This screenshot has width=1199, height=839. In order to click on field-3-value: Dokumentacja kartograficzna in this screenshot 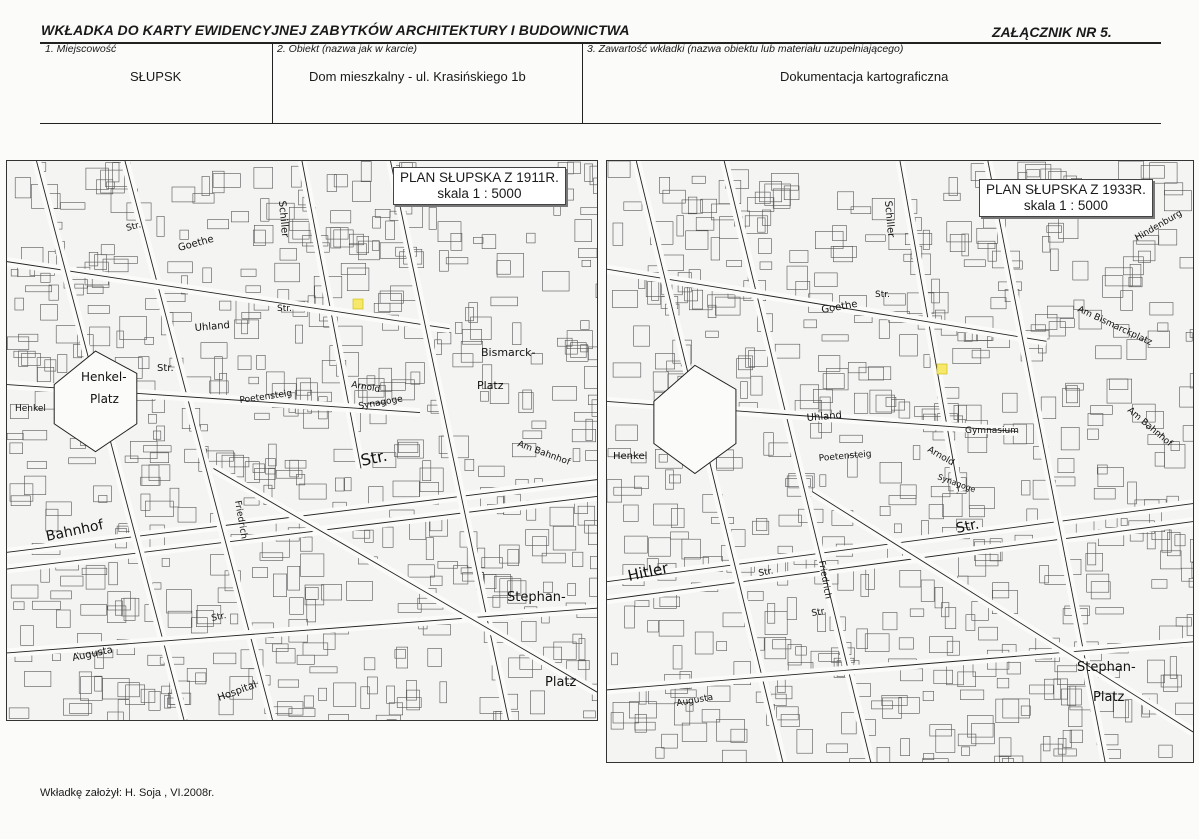, I will do `click(864, 76)`.